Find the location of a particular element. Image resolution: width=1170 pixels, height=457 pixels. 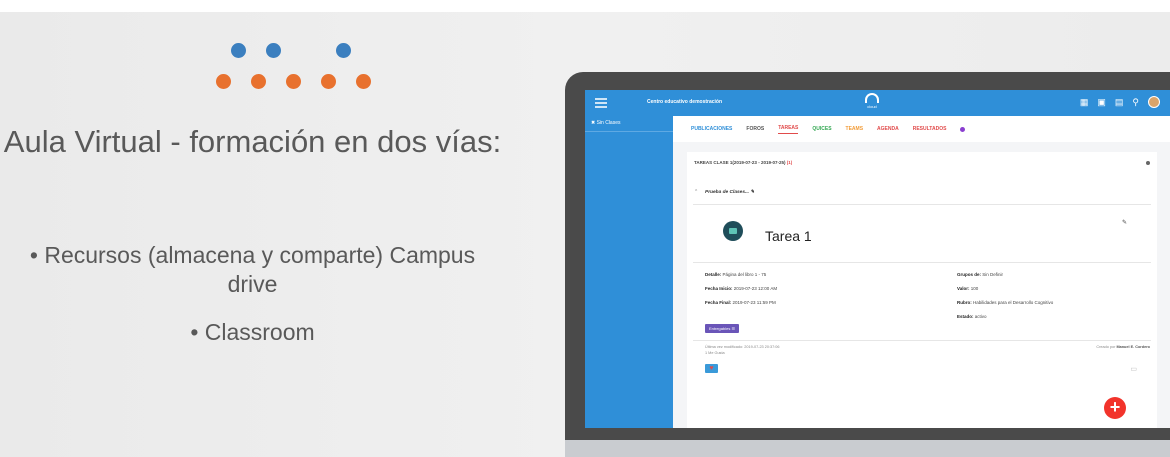

tab-resultados: RESULTADOS is located at coordinates (930, 129).